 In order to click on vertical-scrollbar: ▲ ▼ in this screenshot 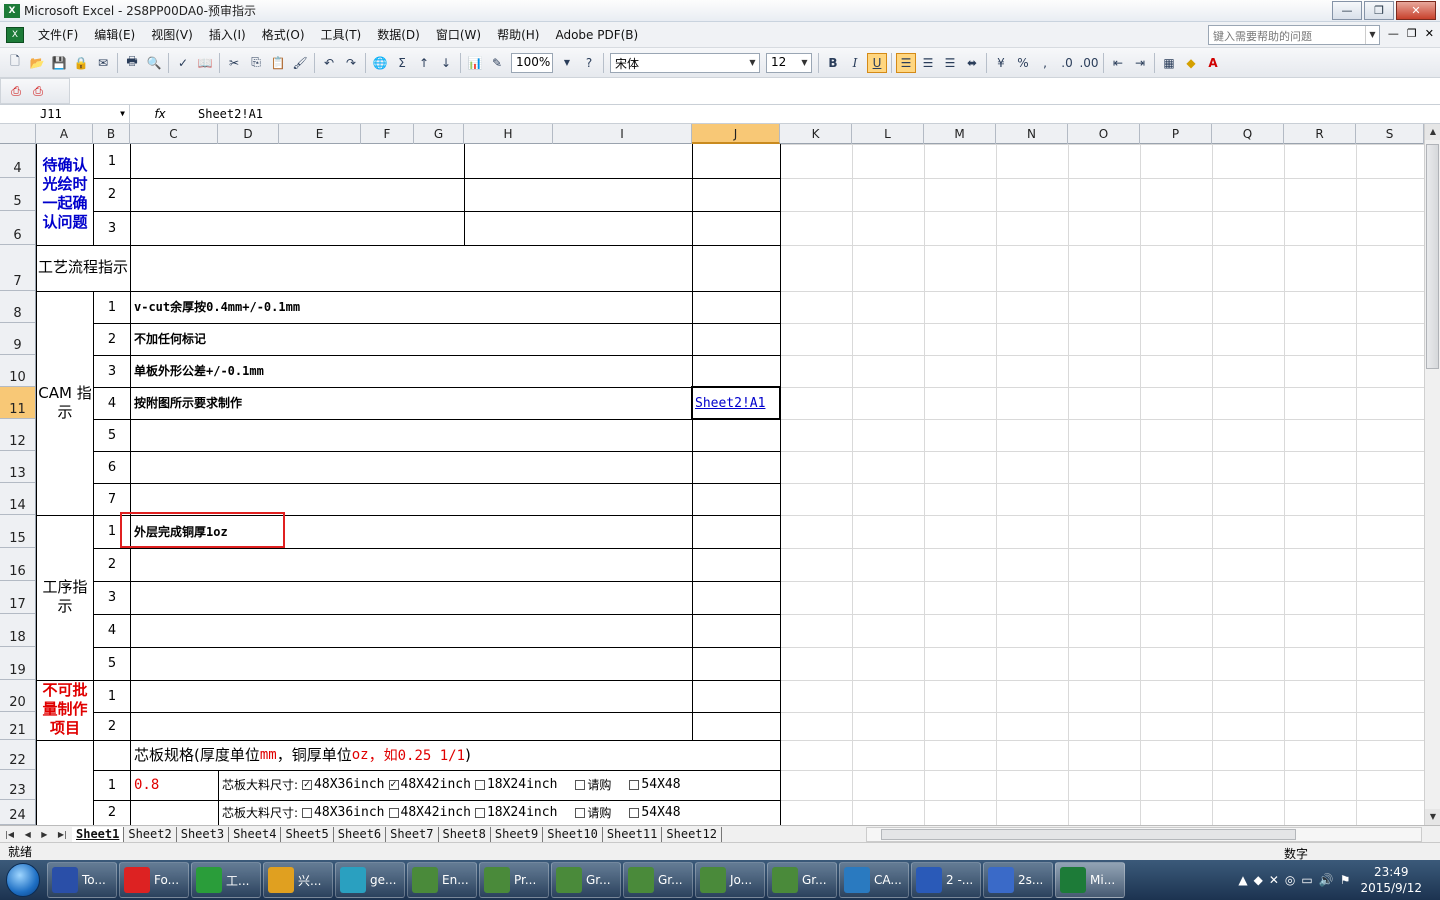, I will do `click(1432, 474)`.